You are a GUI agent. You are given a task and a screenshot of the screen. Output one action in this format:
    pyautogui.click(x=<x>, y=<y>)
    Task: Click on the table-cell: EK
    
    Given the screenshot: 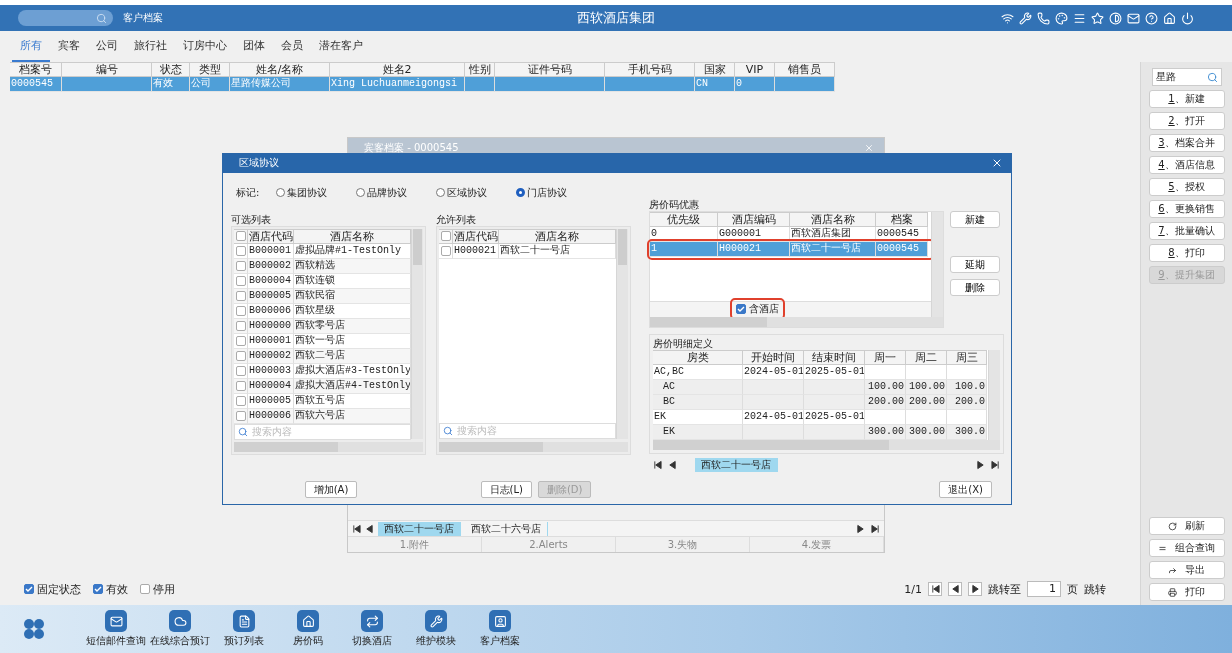 What is the action you would take?
    pyautogui.click(x=698, y=417)
    